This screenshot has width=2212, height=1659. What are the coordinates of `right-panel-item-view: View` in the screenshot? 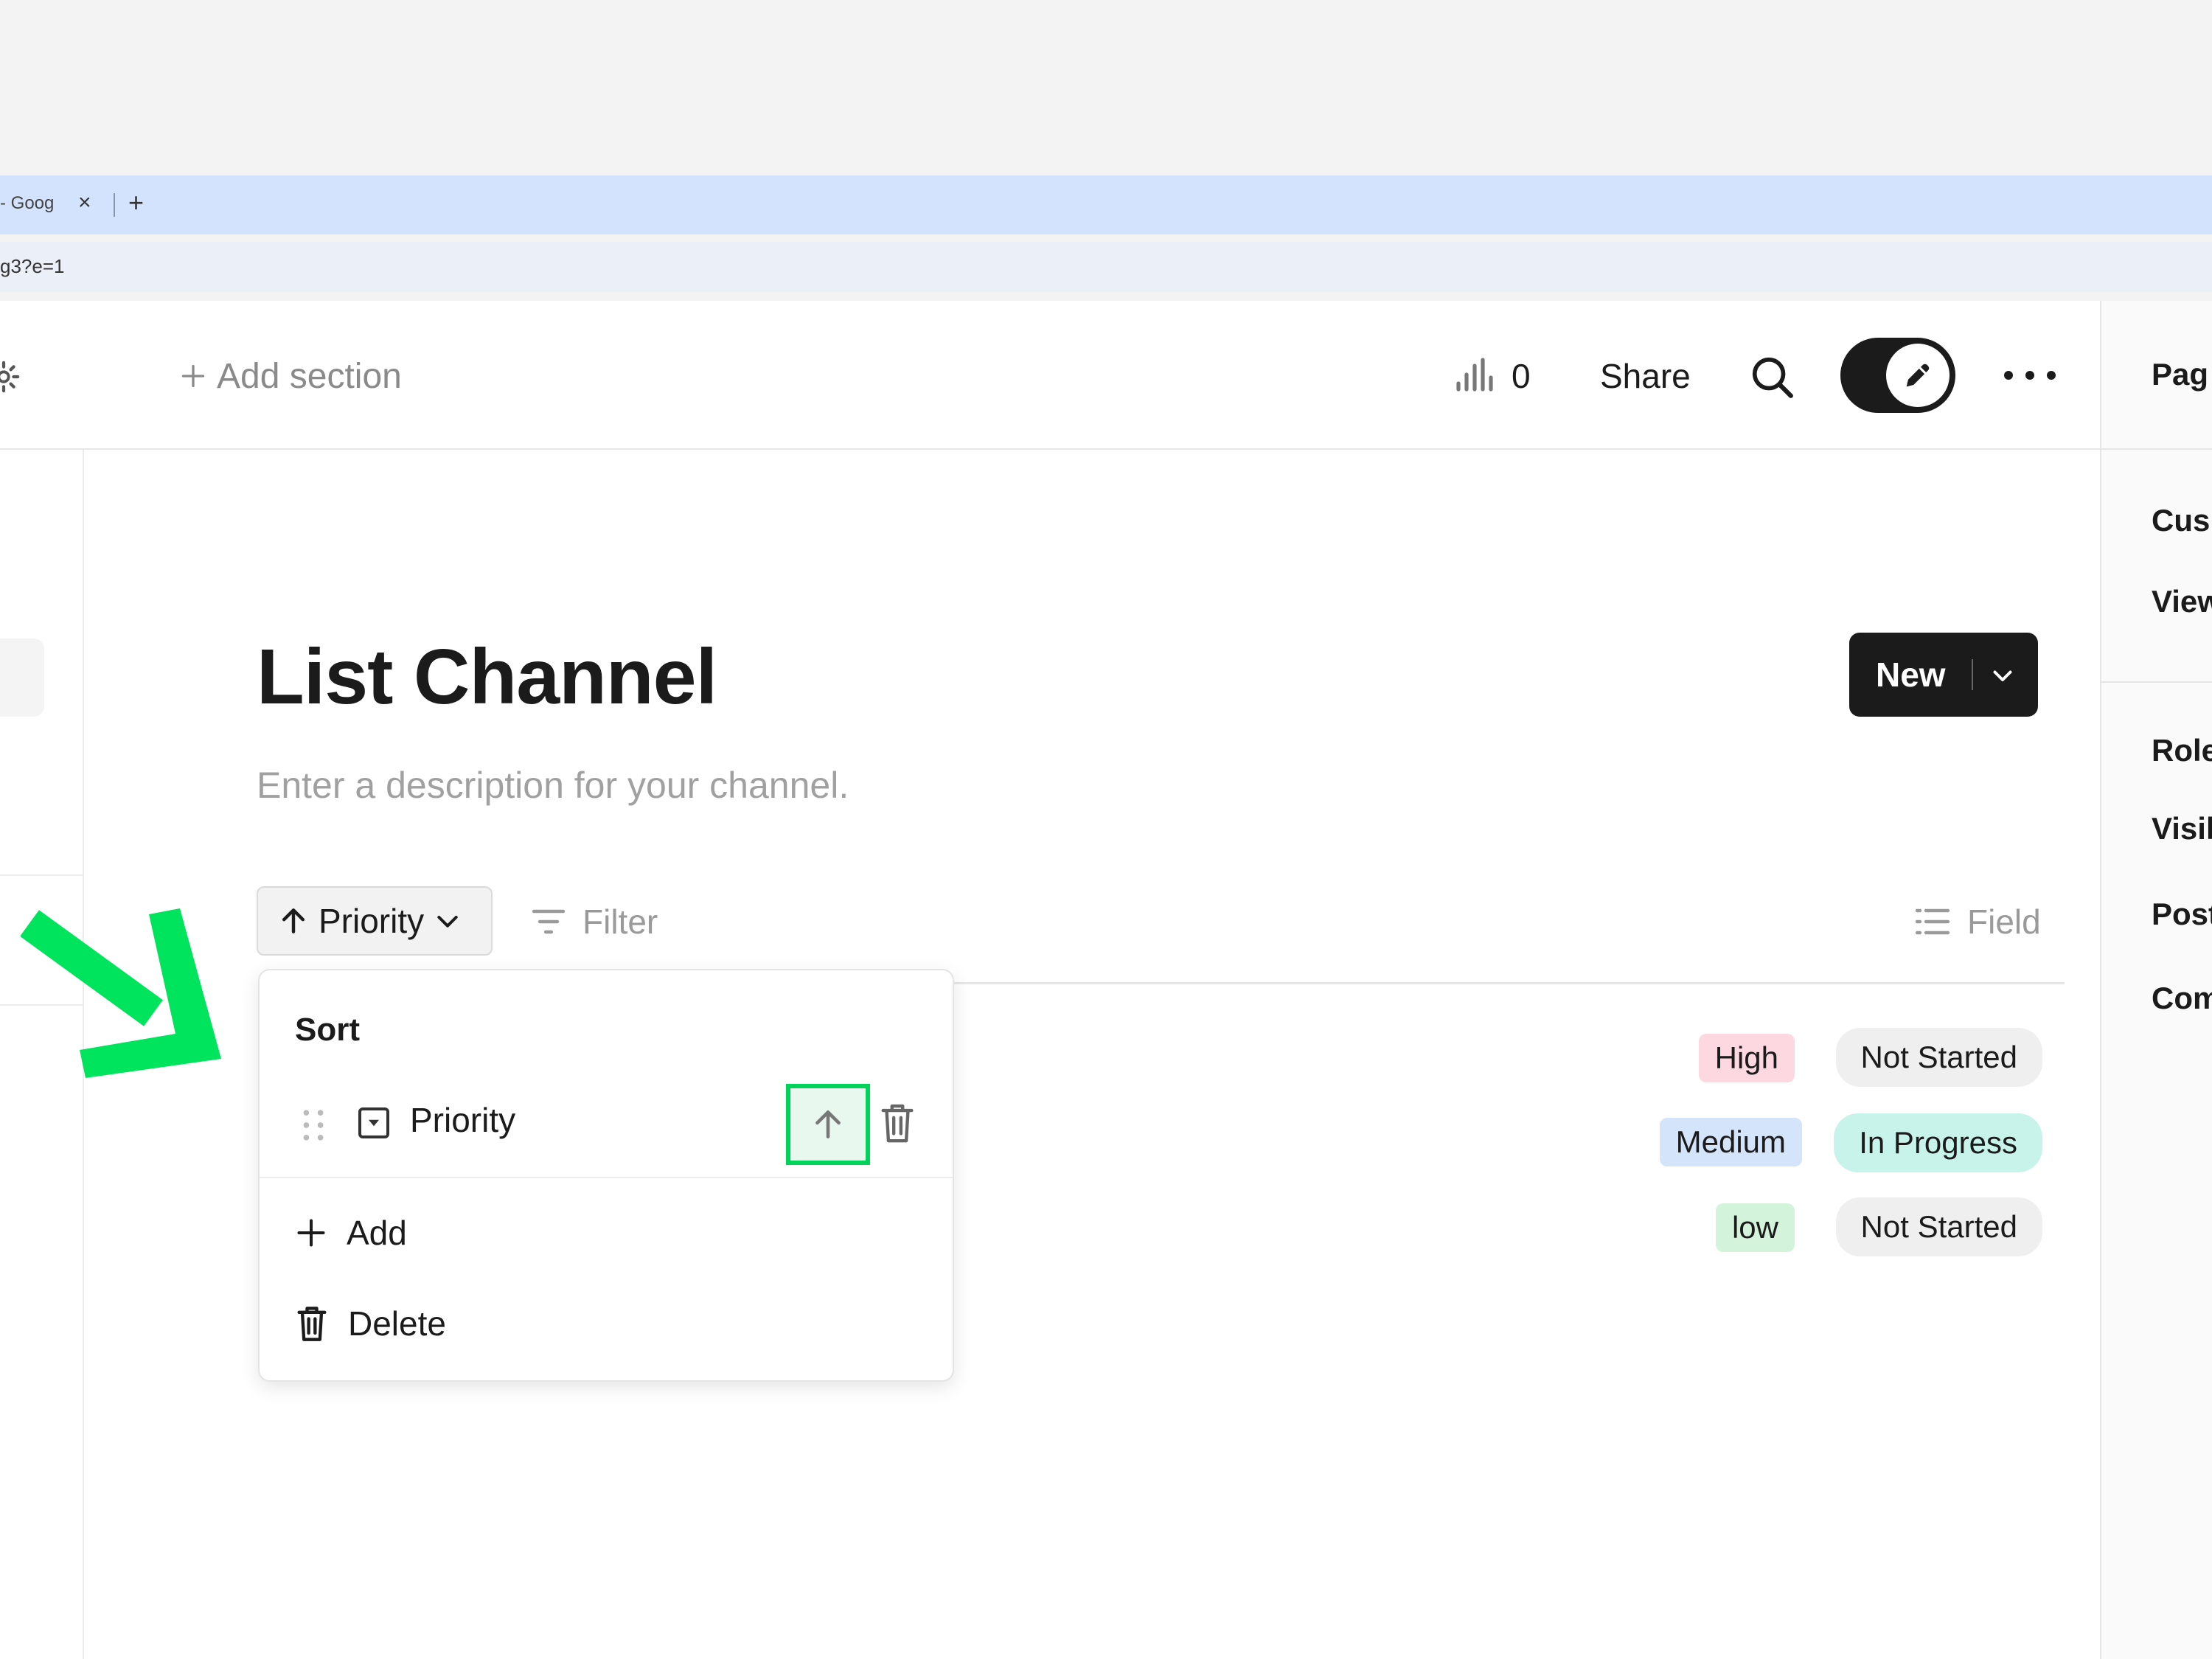 It's located at (2182, 601).